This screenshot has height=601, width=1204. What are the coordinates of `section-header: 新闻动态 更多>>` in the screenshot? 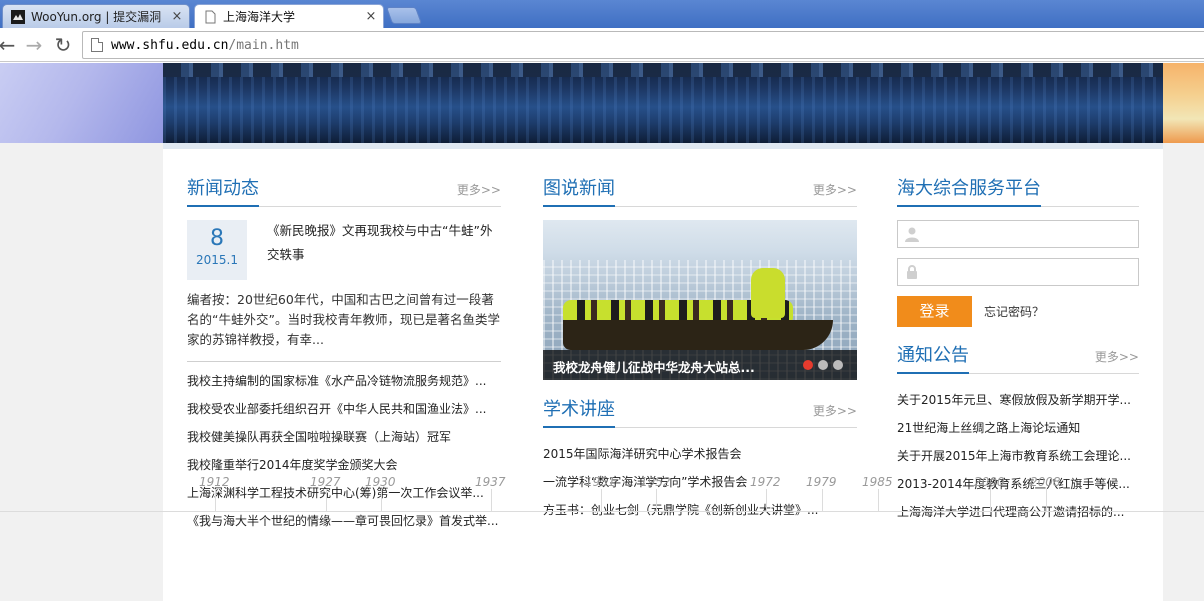 It's located at (344, 190).